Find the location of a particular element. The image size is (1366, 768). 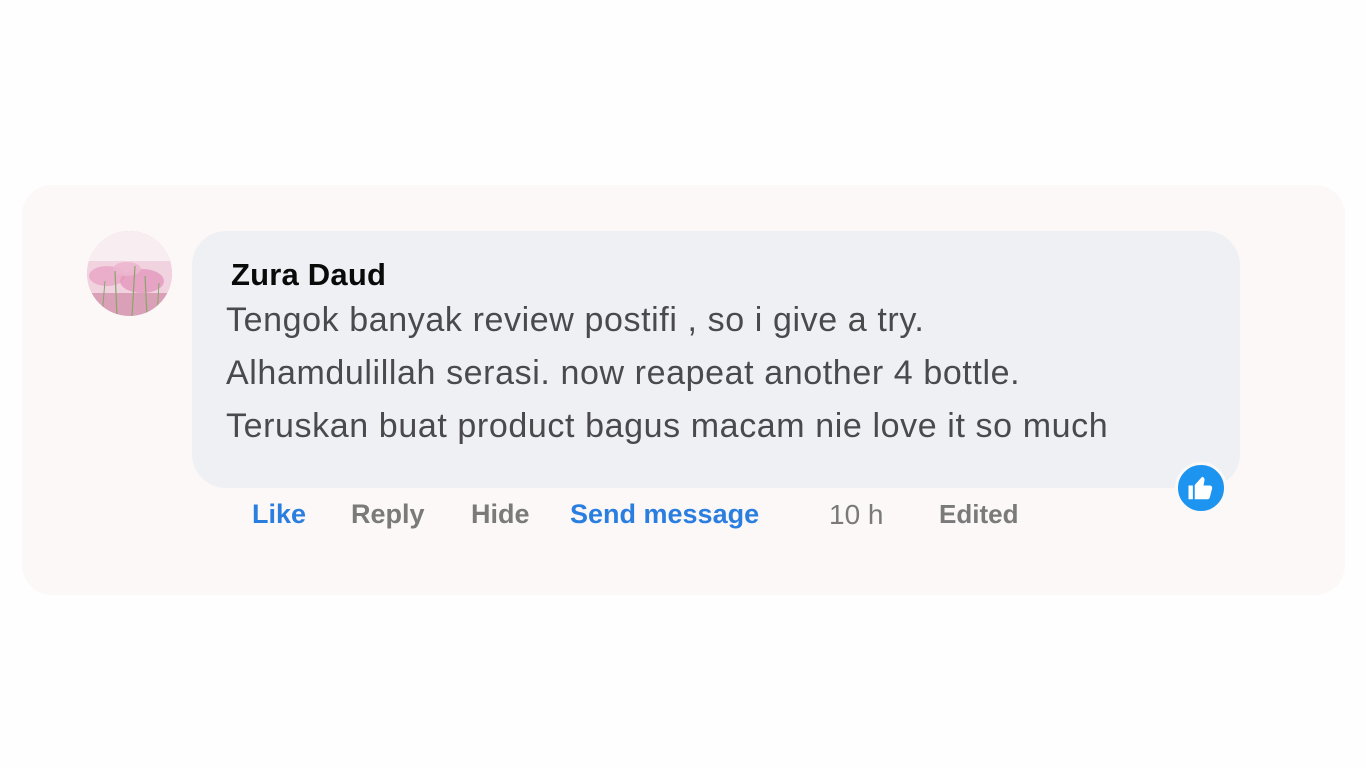

send-message-button: Send message is located at coordinates (664, 514).